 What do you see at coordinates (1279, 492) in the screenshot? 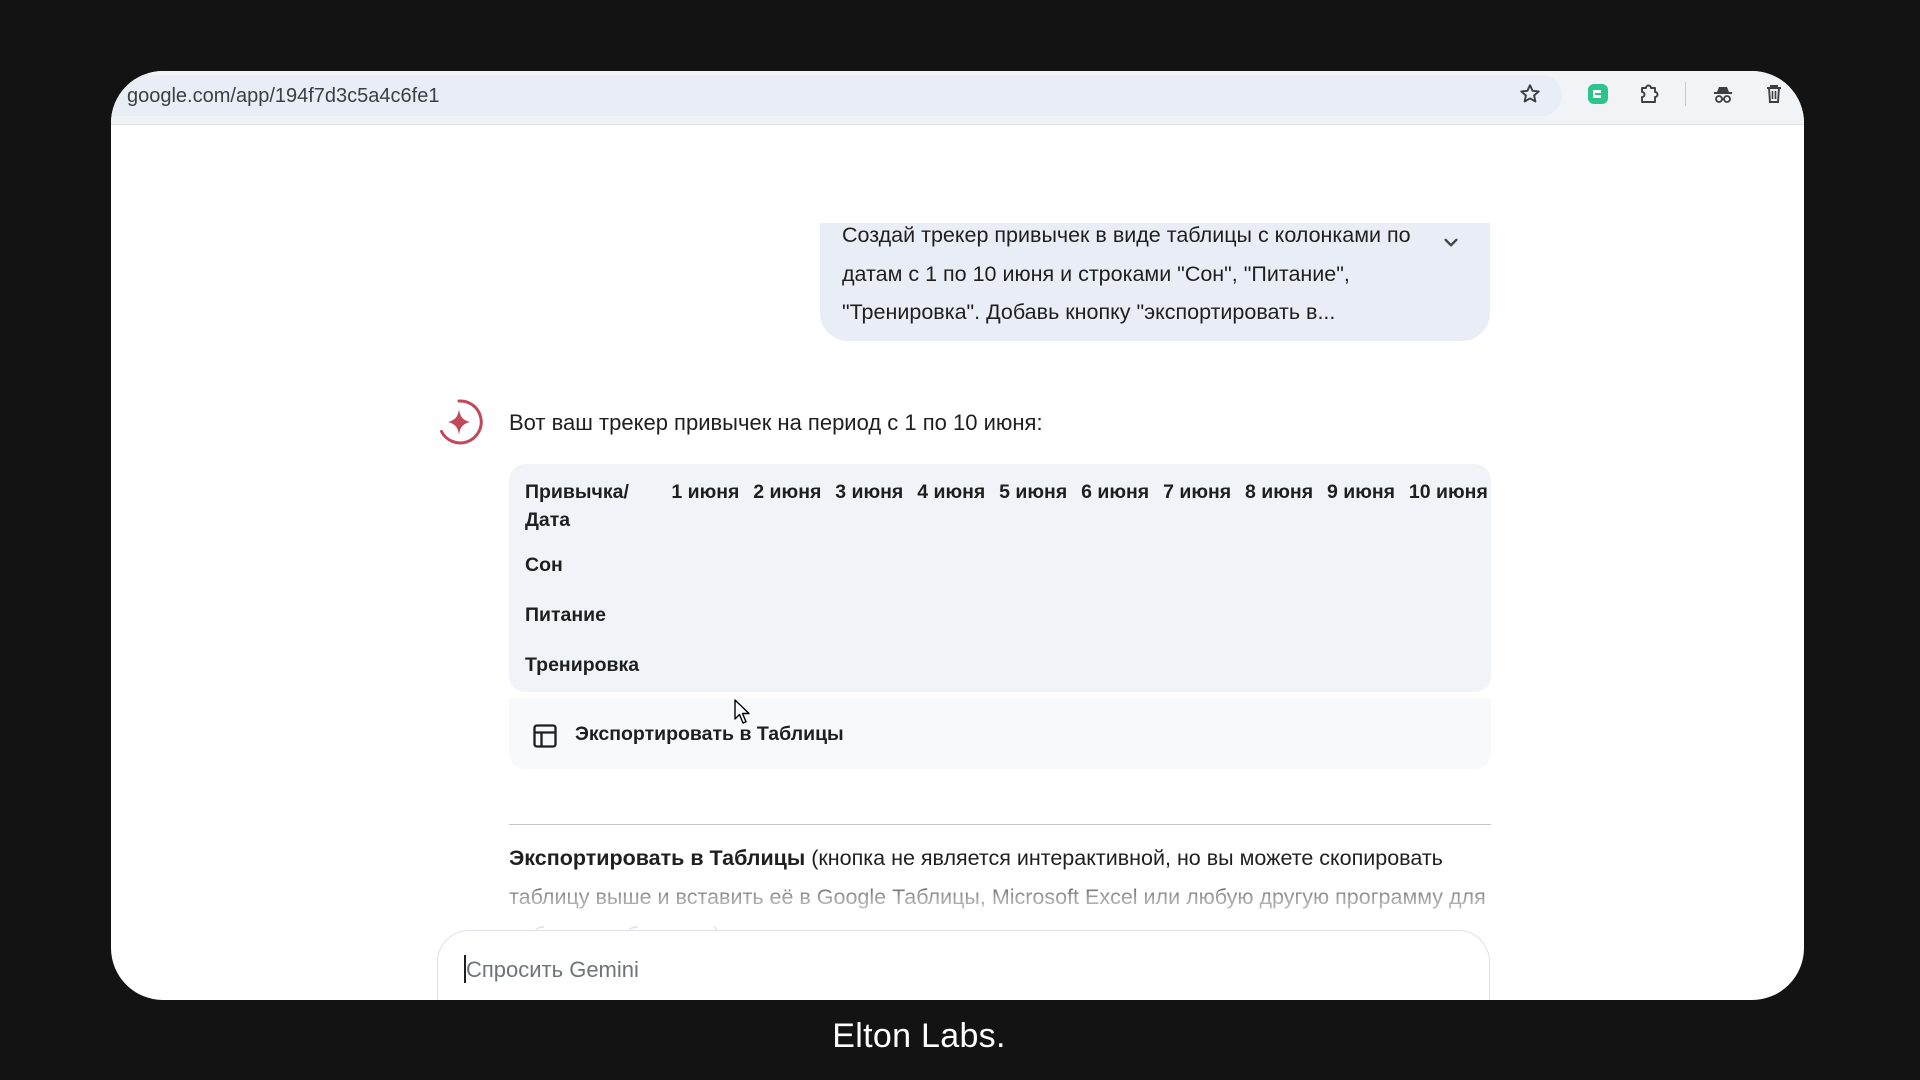
I see `table-header-date: 8 июня` at bounding box center [1279, 492].